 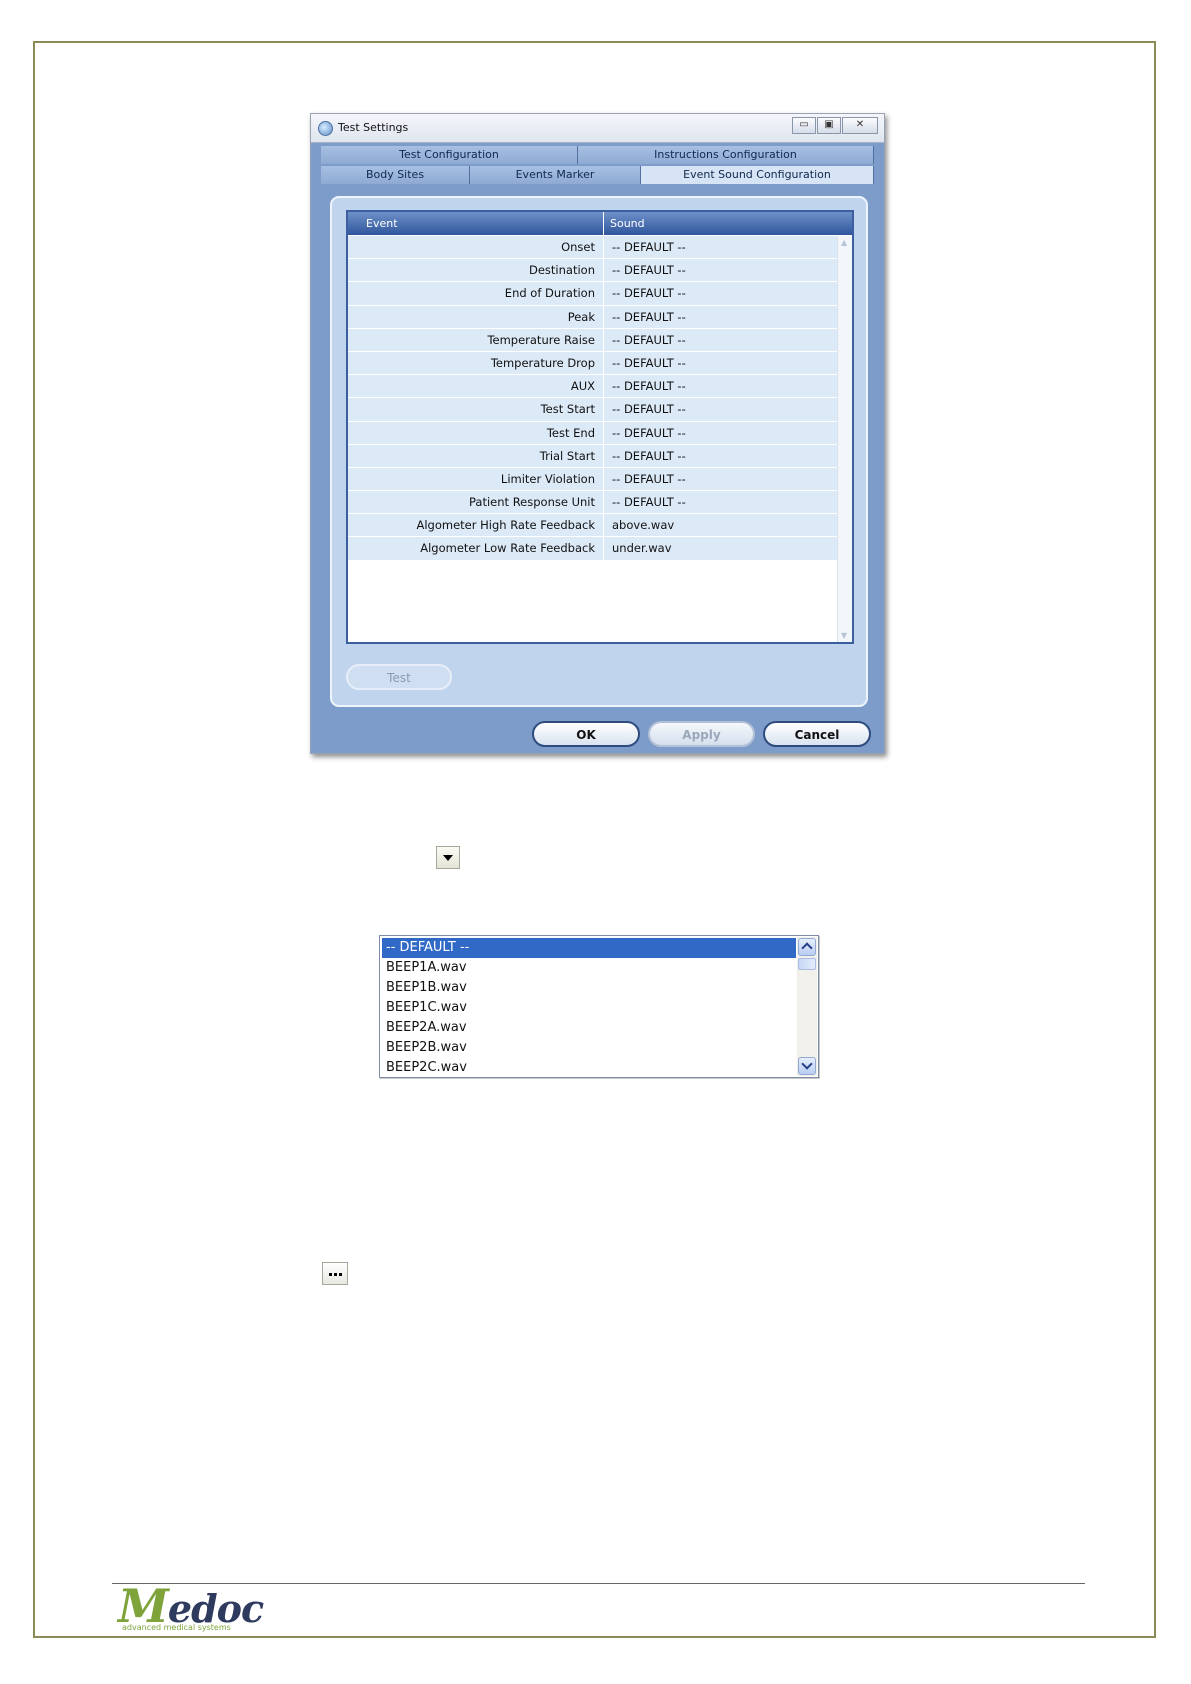 I want to click on sound-cell: above.wav, so click(x=722, y=525).